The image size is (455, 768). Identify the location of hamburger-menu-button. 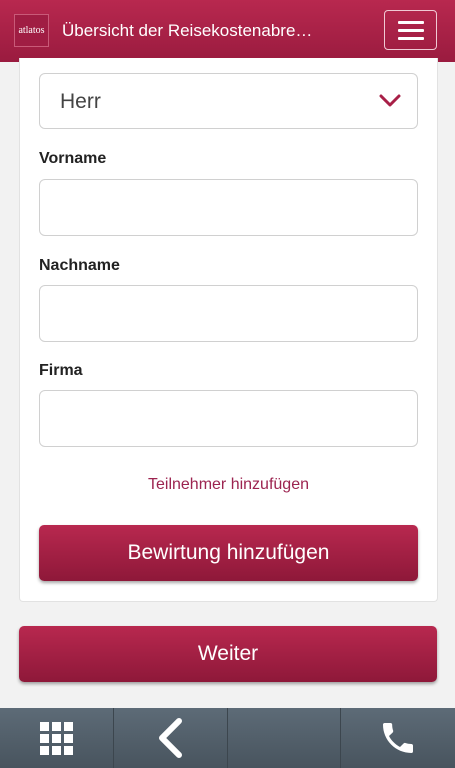
(410, 30).